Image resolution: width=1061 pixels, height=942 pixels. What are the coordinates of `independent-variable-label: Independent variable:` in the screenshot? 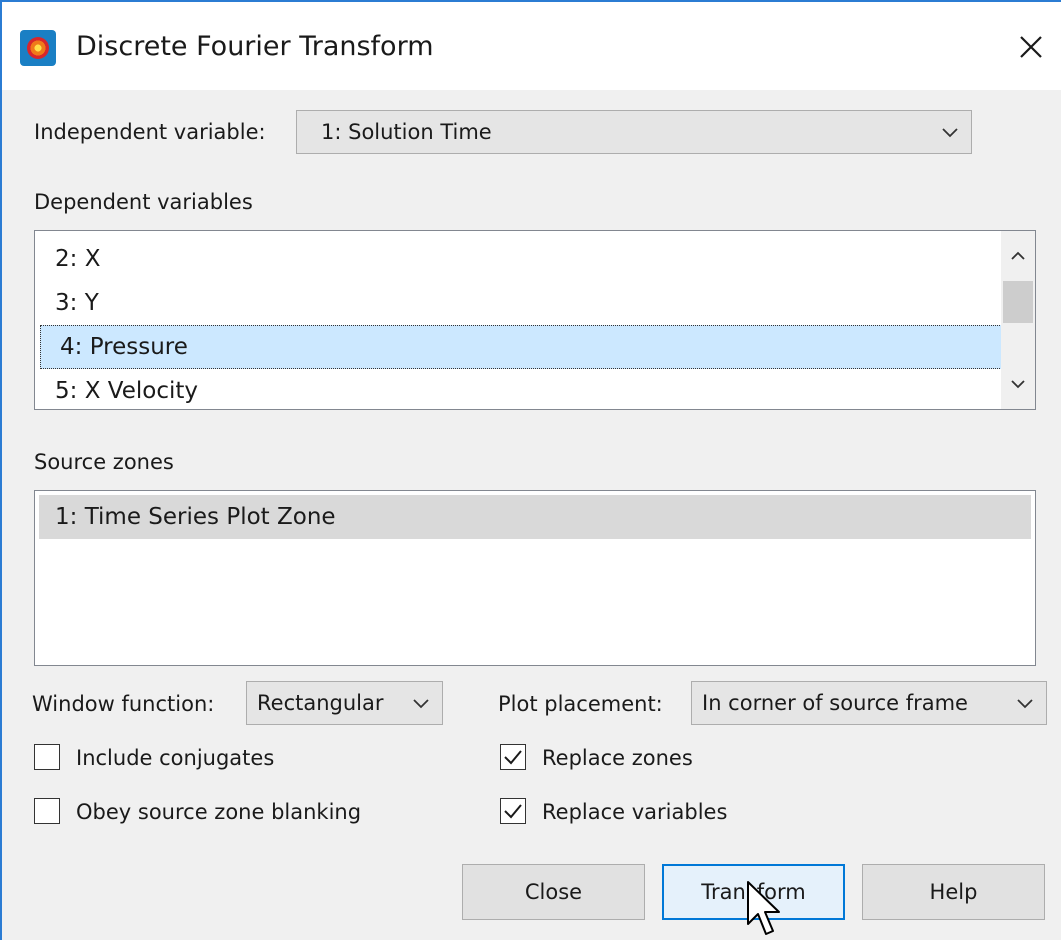 It's located at (150, 132).